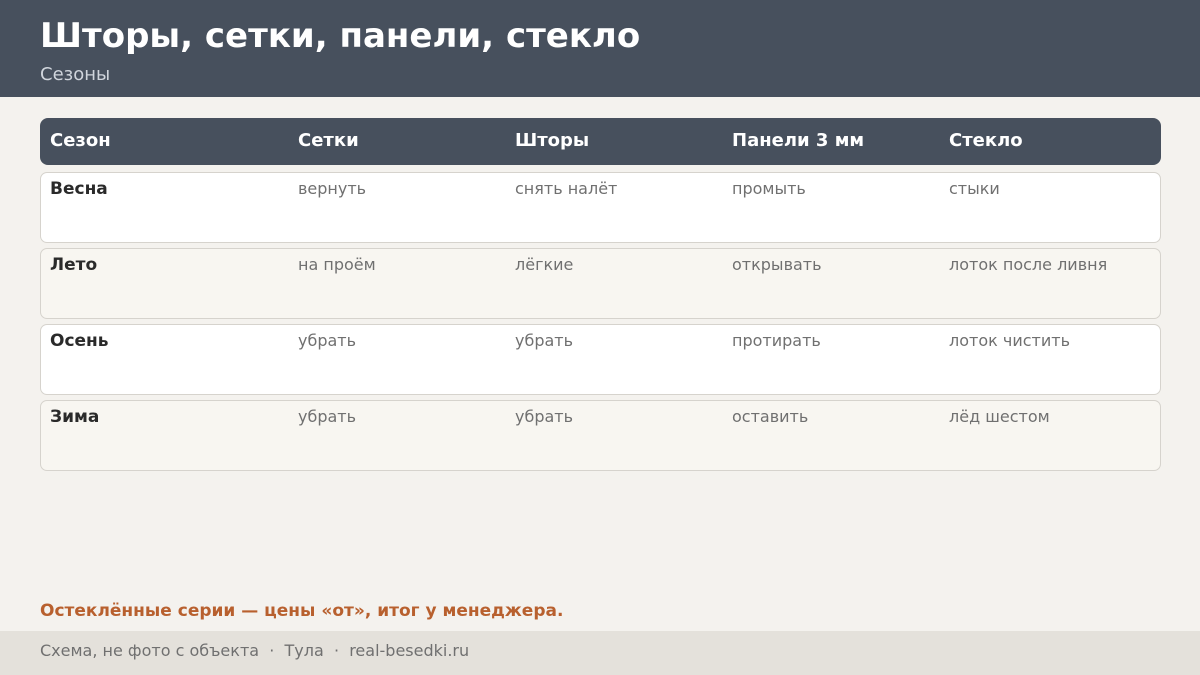 This screenshot has height=675, width=1200. Describe the element at coordinates (770, 416) in the screenshot. I see `panels-cell: оставить` at that location.